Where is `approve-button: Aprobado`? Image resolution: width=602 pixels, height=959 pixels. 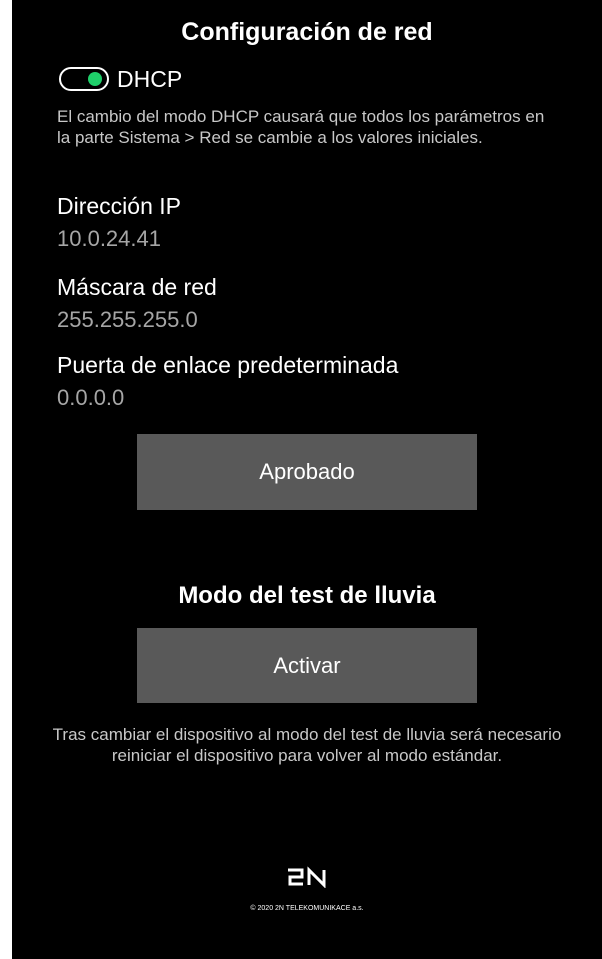 approve-button: Aprobado is located at coordinates (307, 472).